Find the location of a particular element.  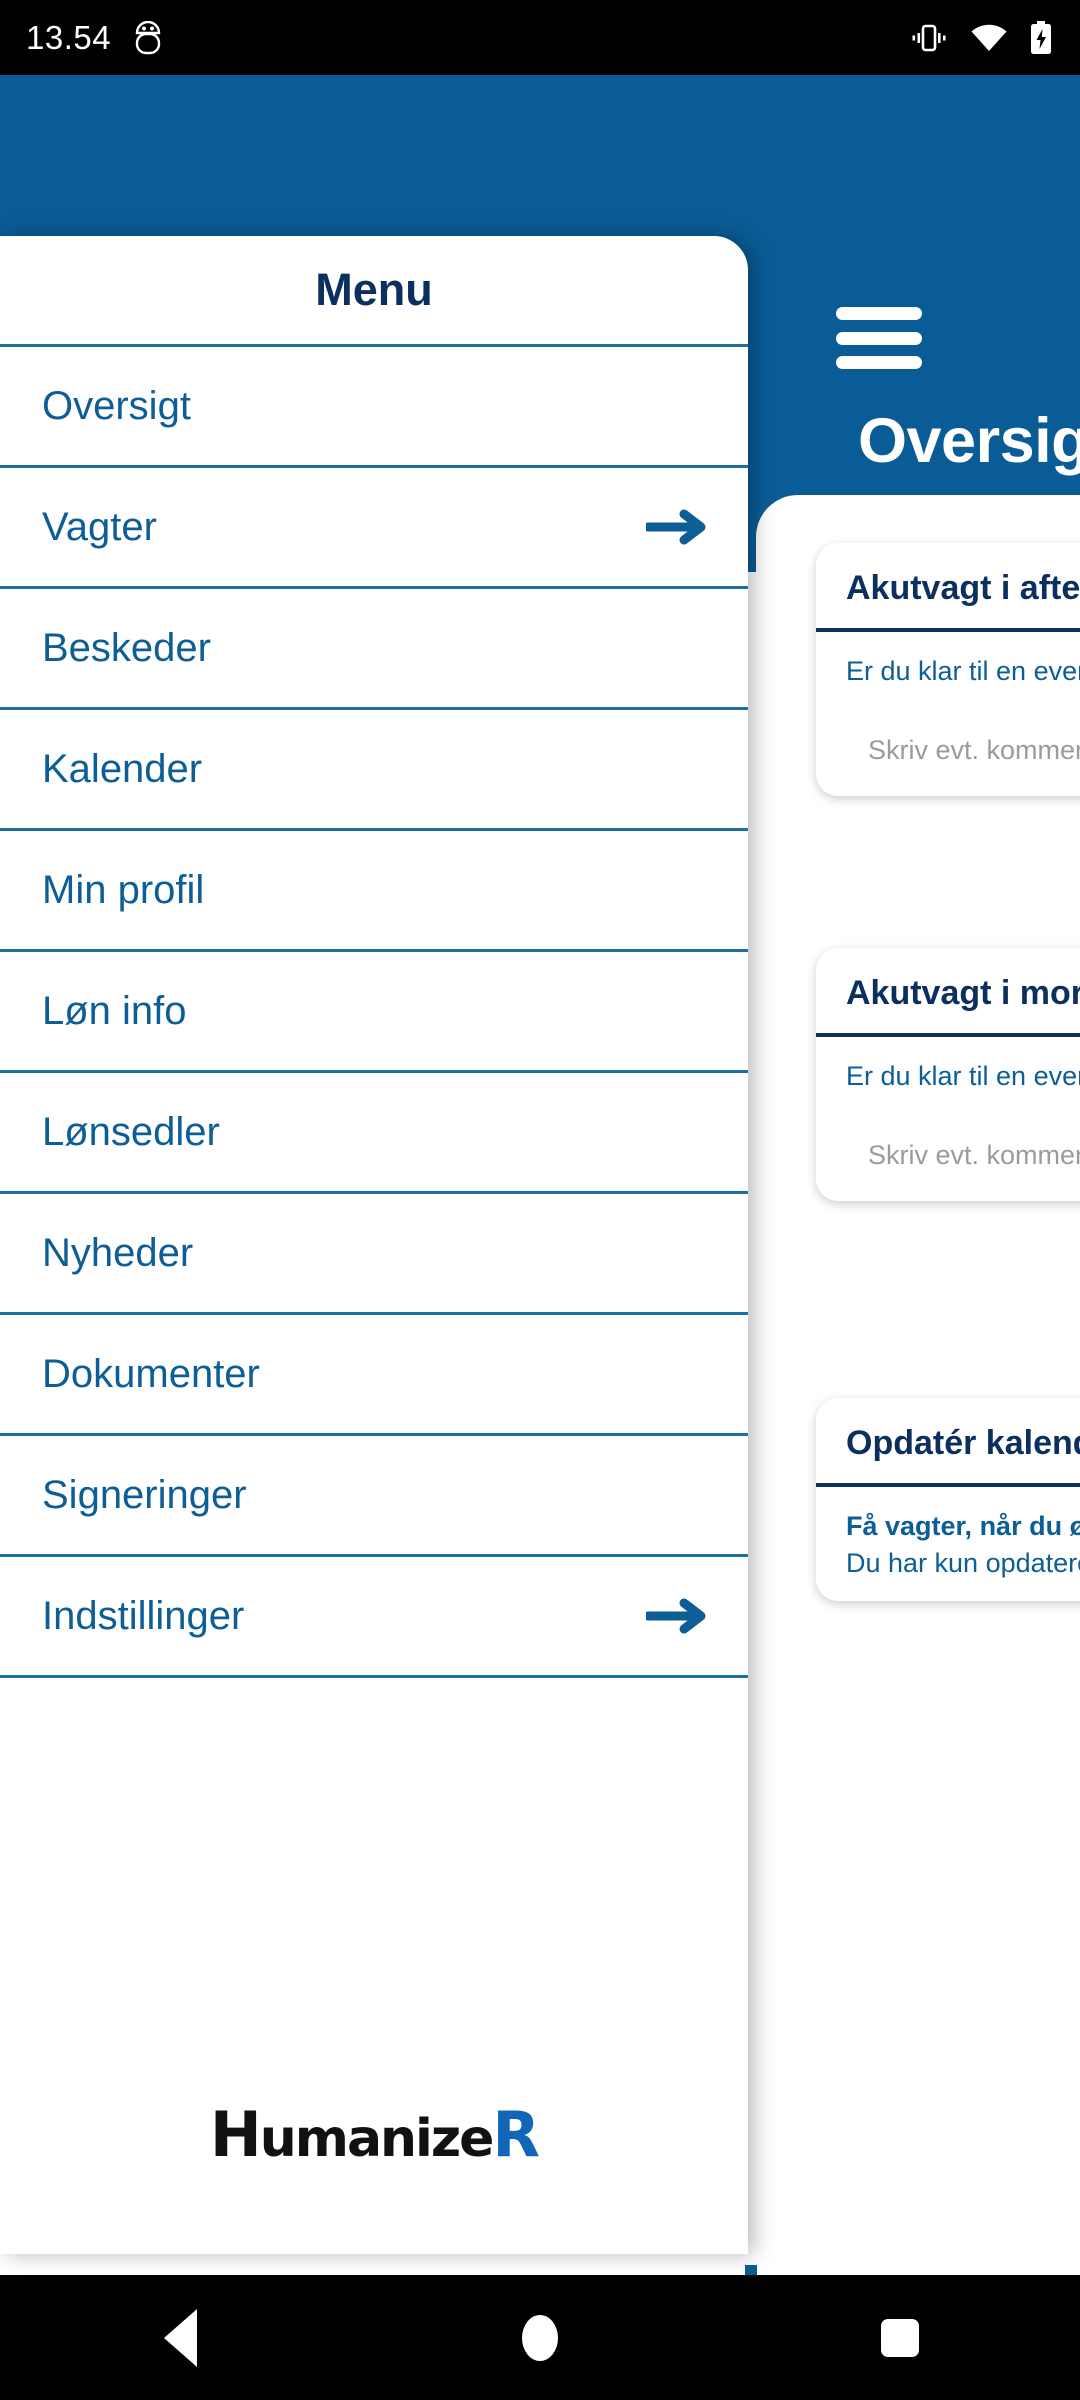

drawer-title: Menu is located at coordinates (374, 289).